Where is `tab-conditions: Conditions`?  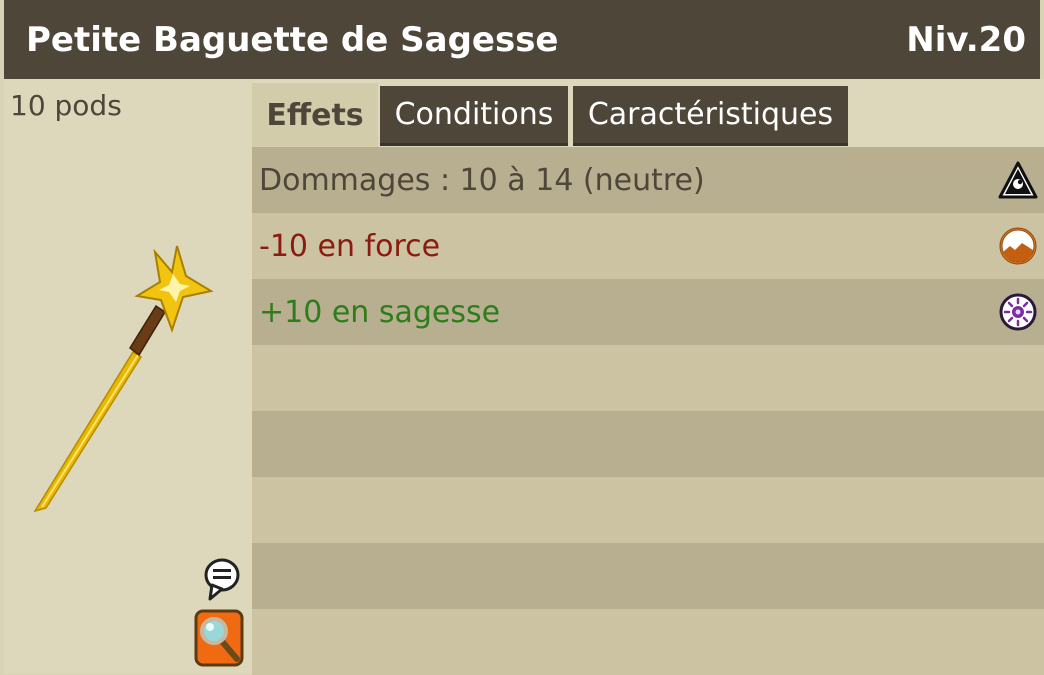
tab-conditions: Conditions is located at coordinates (474, 116).